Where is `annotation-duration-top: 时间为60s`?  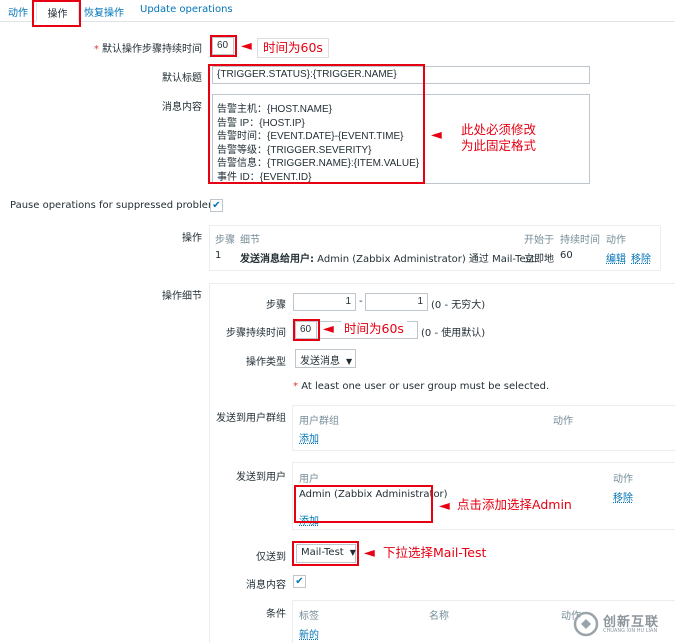
annotation-duration-top: 时间为60s is located at coordinates (293, 48).